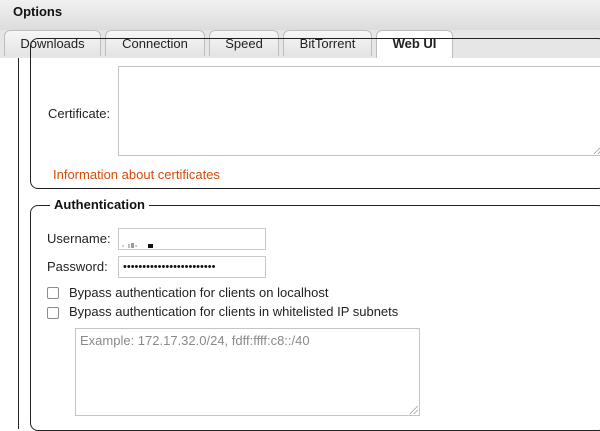  I want to click on password-input: ••••••••••••••••••••••••, so click(192, 267).